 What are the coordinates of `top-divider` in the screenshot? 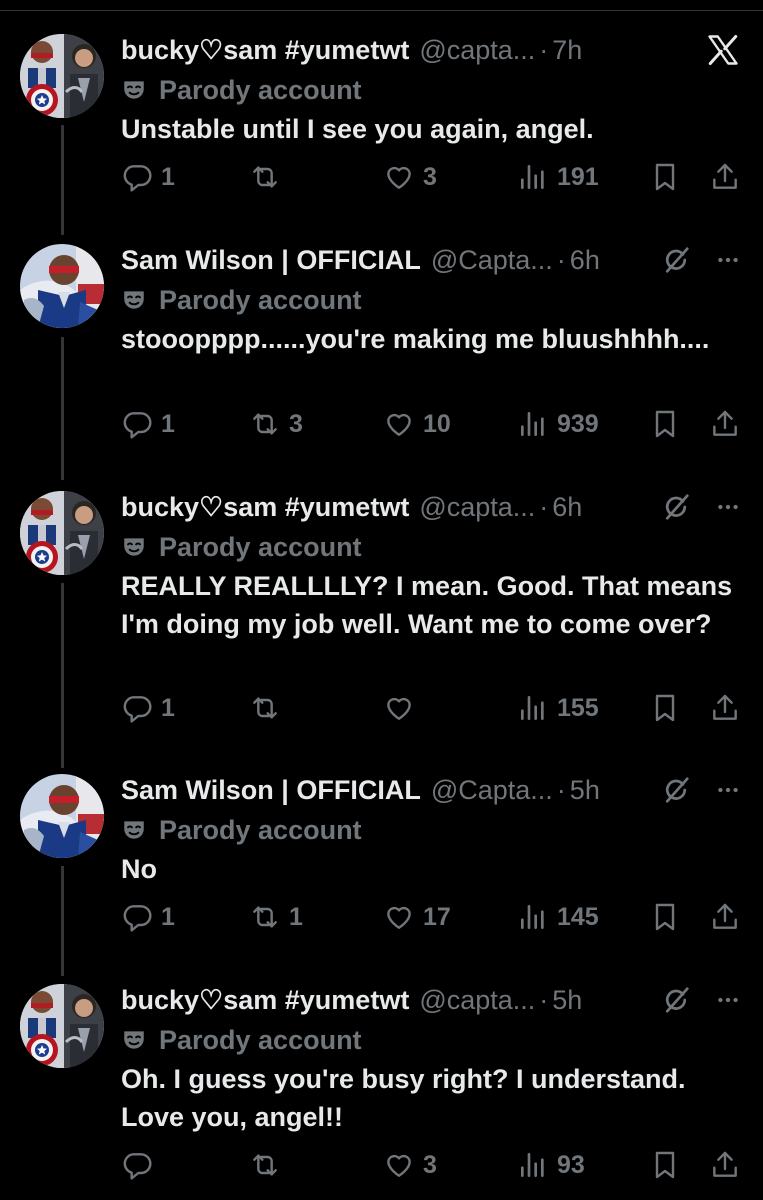 It's located at (381, 10).